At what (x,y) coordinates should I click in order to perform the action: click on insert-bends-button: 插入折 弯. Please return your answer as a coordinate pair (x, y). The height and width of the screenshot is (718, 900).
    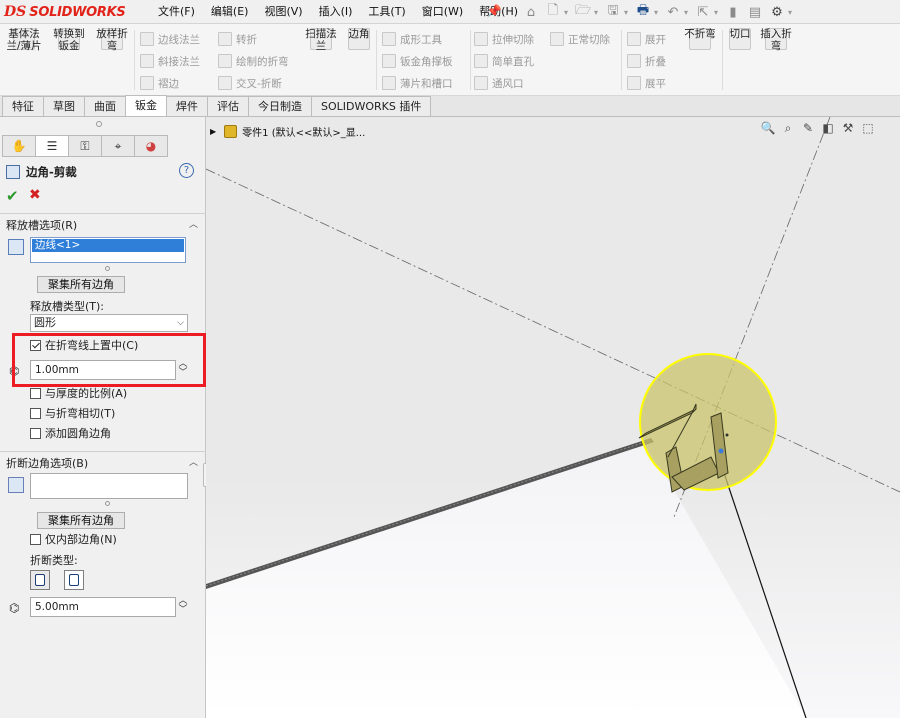
    Looking at the image, I should click on (776, 40).